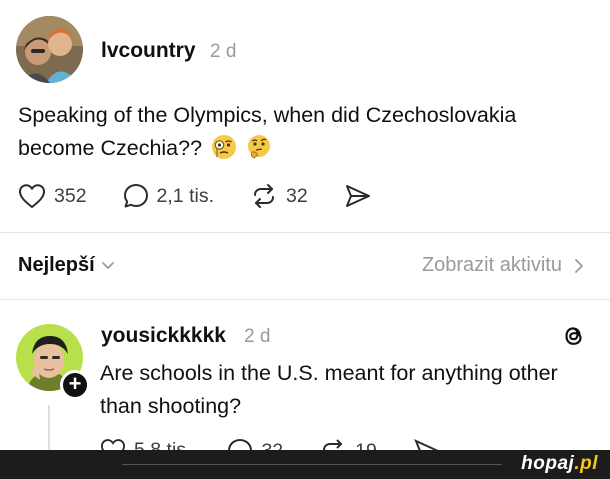 The image size is (610, 479). I want to click on thinking-face-icon, so click(259, 147).